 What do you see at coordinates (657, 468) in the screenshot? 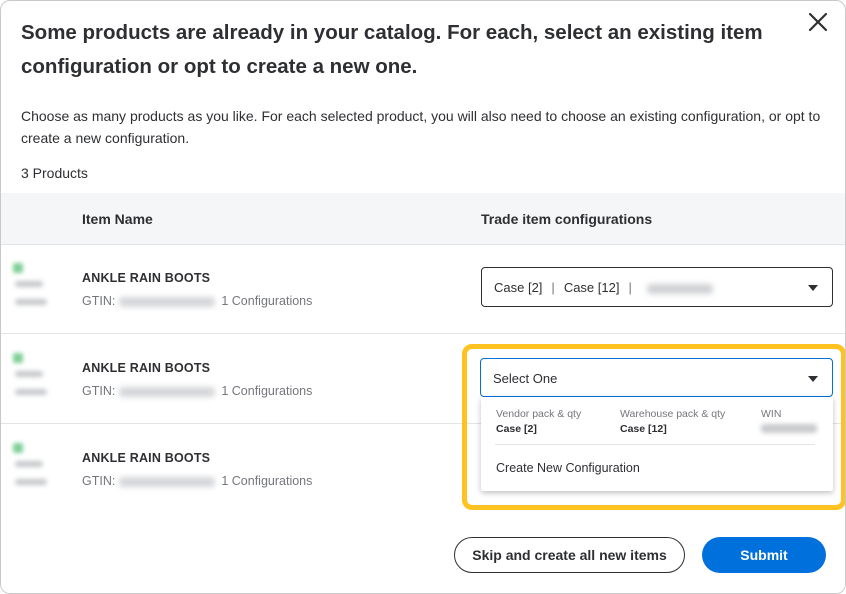
I see `dropdown-option-create-new: Create New Configuration` at bounding box center [657, 468].